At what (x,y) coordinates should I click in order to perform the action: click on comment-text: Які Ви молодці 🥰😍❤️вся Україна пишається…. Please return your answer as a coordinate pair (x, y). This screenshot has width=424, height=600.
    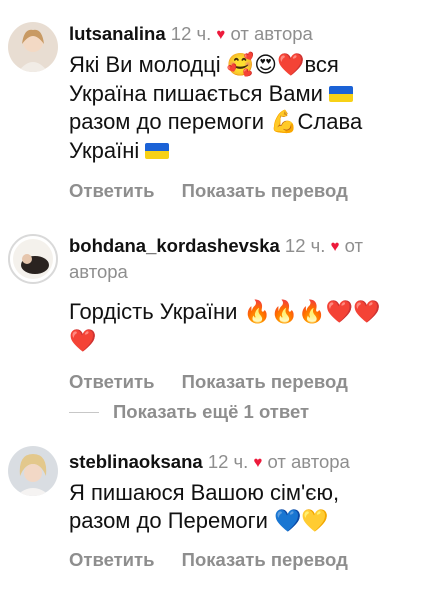
    Looking at the image, I should click on (216, 107).